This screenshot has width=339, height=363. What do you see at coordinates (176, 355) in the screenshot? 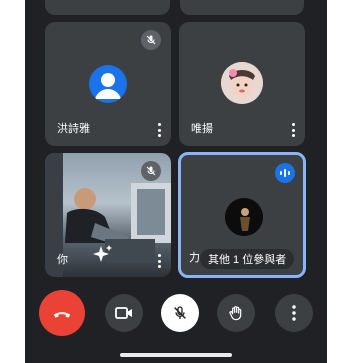
I see `home-indicator` at bounding box center [176, 355].